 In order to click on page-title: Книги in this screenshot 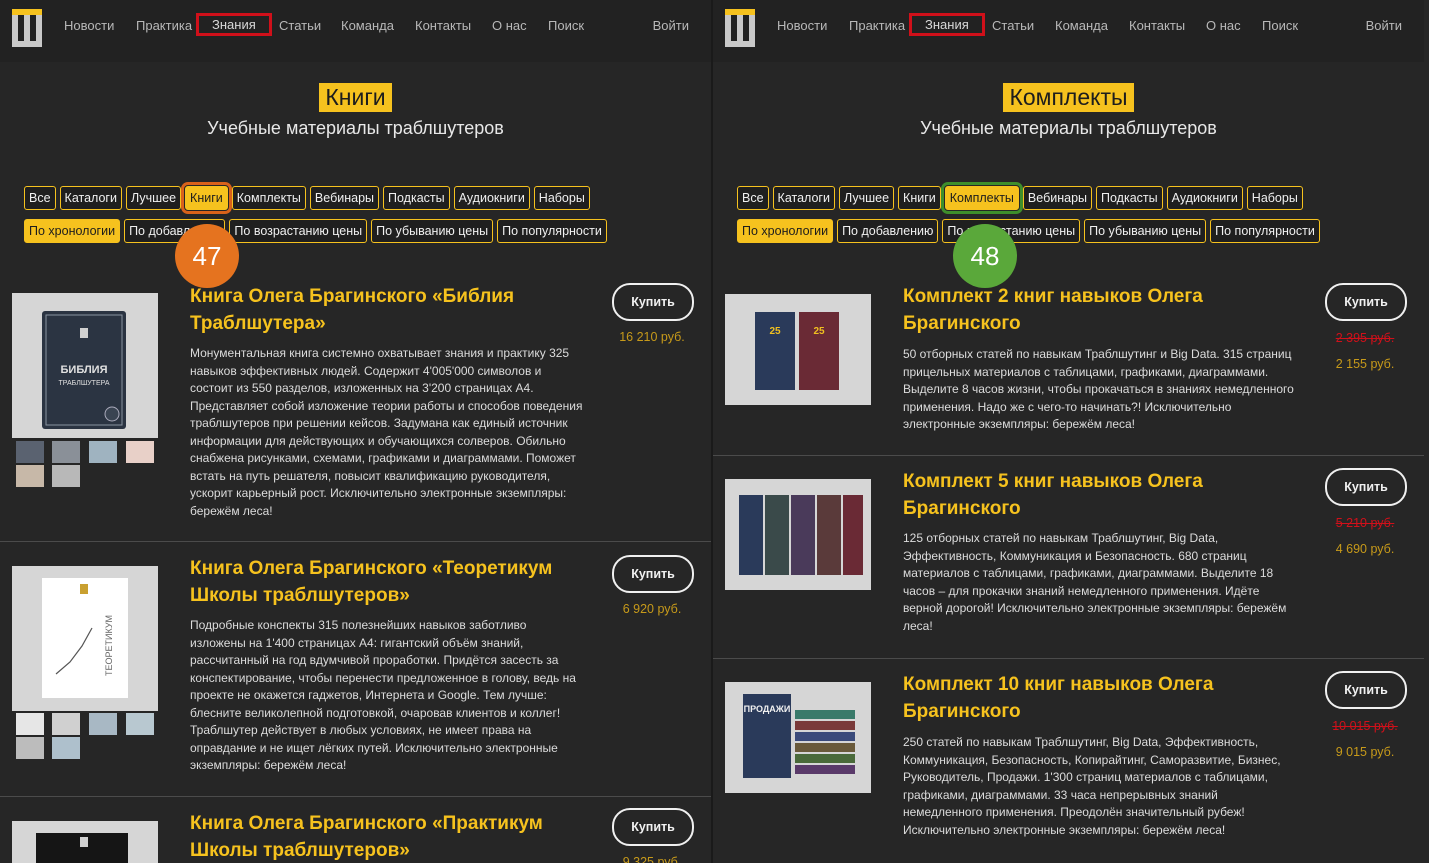, I will do `click(355, 97)`.